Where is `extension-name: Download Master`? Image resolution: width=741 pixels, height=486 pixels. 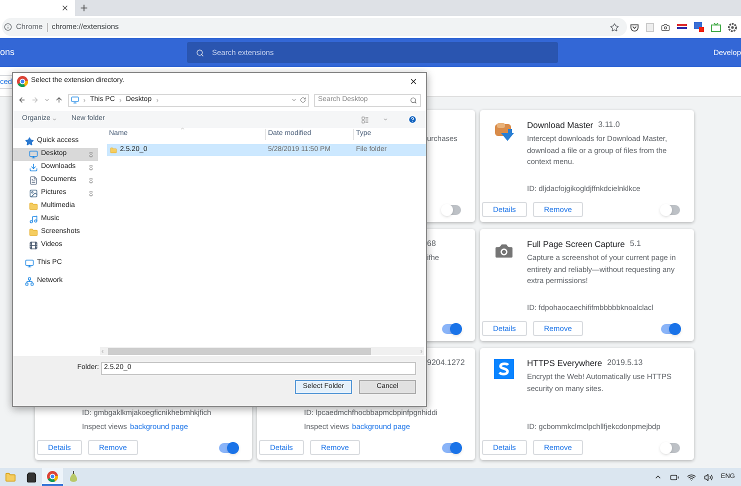
extension-name: Download Master is located at coordinates (560, 125).